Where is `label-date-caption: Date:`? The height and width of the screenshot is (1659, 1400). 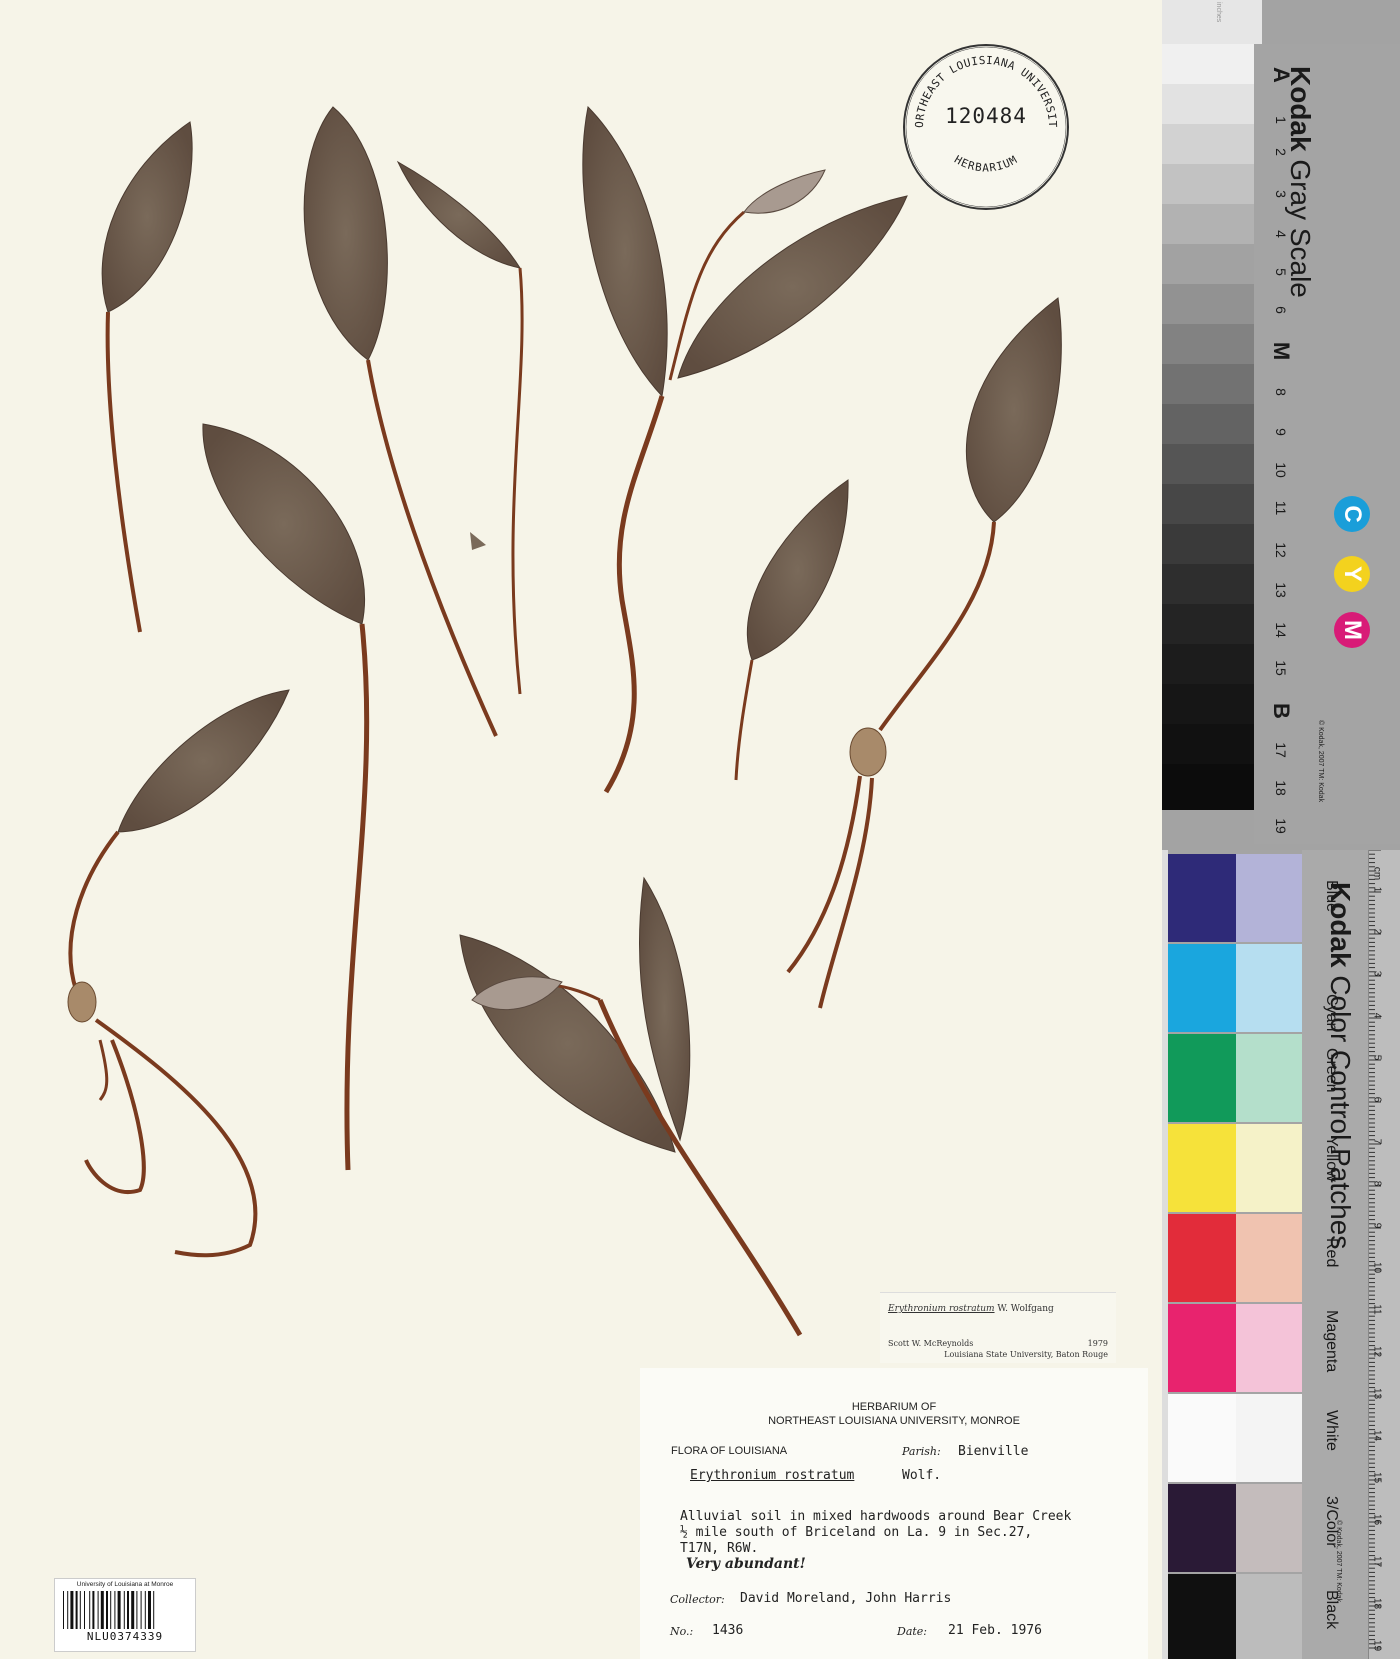 label-date-caption: Date: is located at coordinates (912, 1631).